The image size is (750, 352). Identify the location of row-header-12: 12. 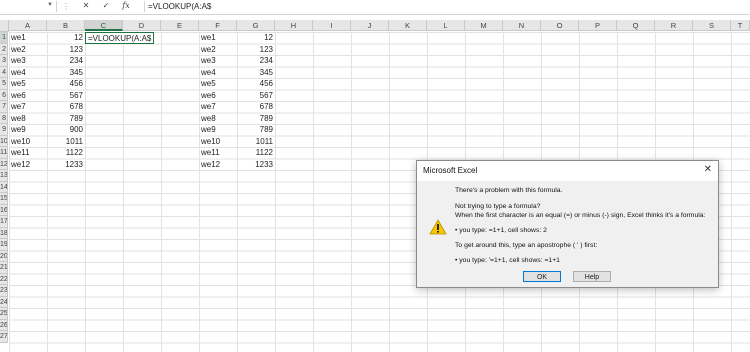
(4, 164).